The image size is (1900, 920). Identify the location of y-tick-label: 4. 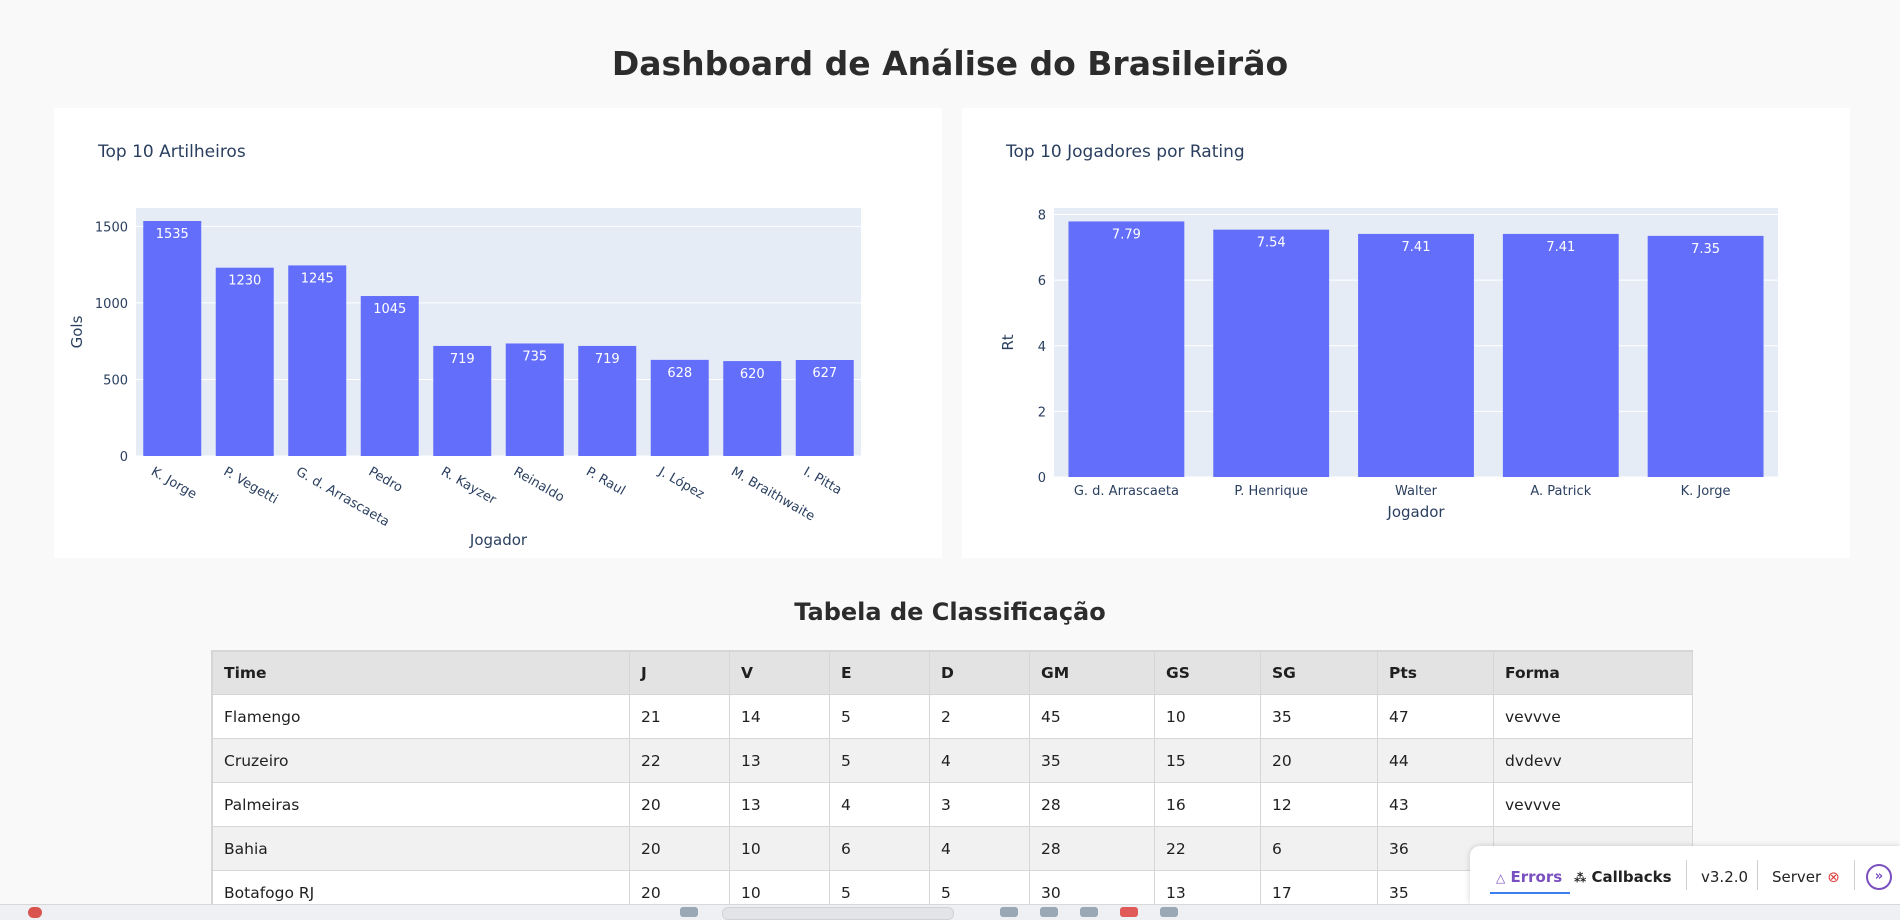
(1042, 347).